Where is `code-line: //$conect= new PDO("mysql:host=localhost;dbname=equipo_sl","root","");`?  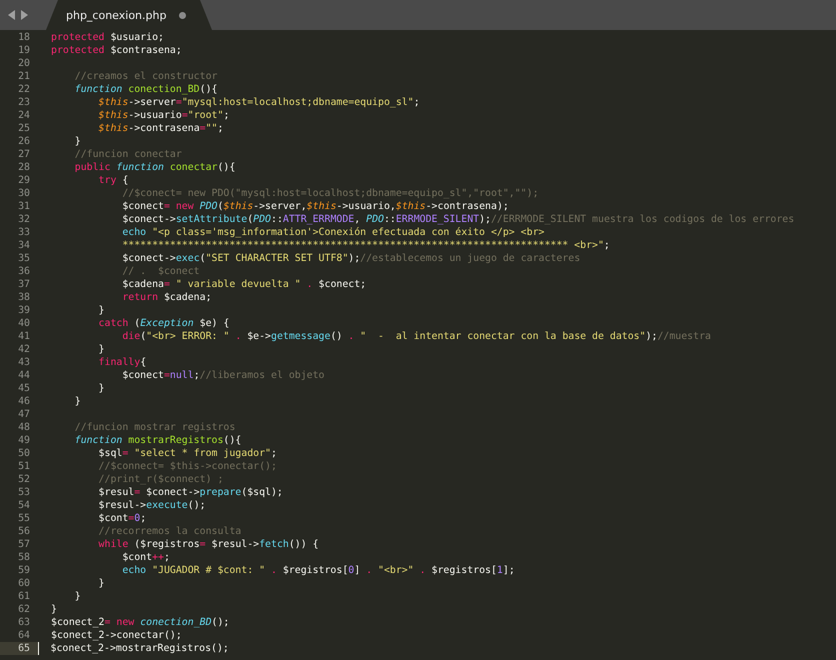
code-line: //$conect= new PDO("mysql:host=localhost;dbname=equipo_sl","root",""); is located at coordinates (330, 193).